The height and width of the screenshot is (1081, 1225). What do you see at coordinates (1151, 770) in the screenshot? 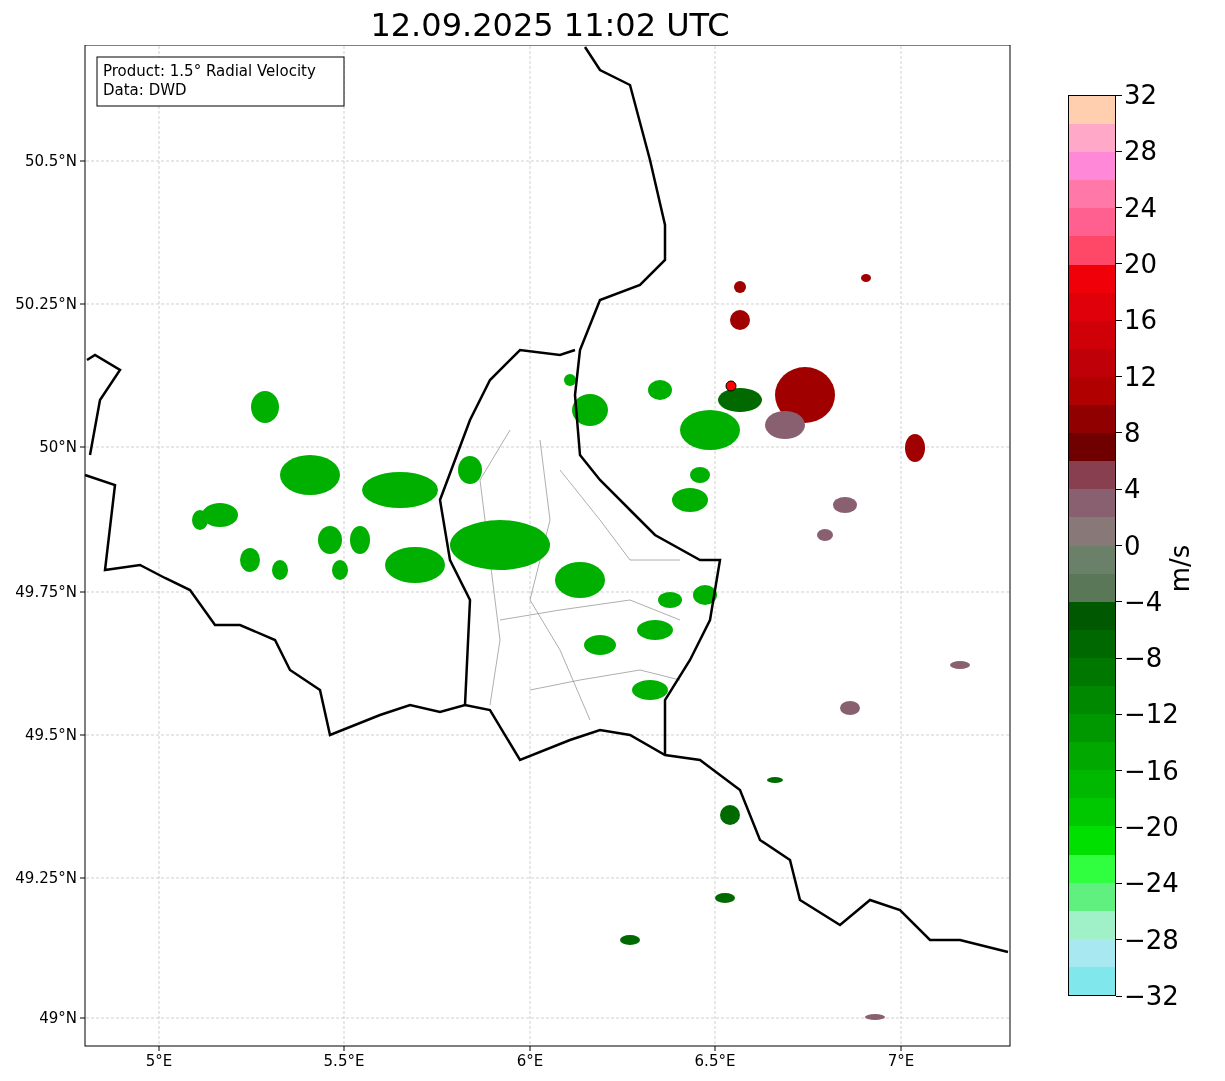
I see `colorbar-tick-label: −16` at bounding box center [1151, 770].